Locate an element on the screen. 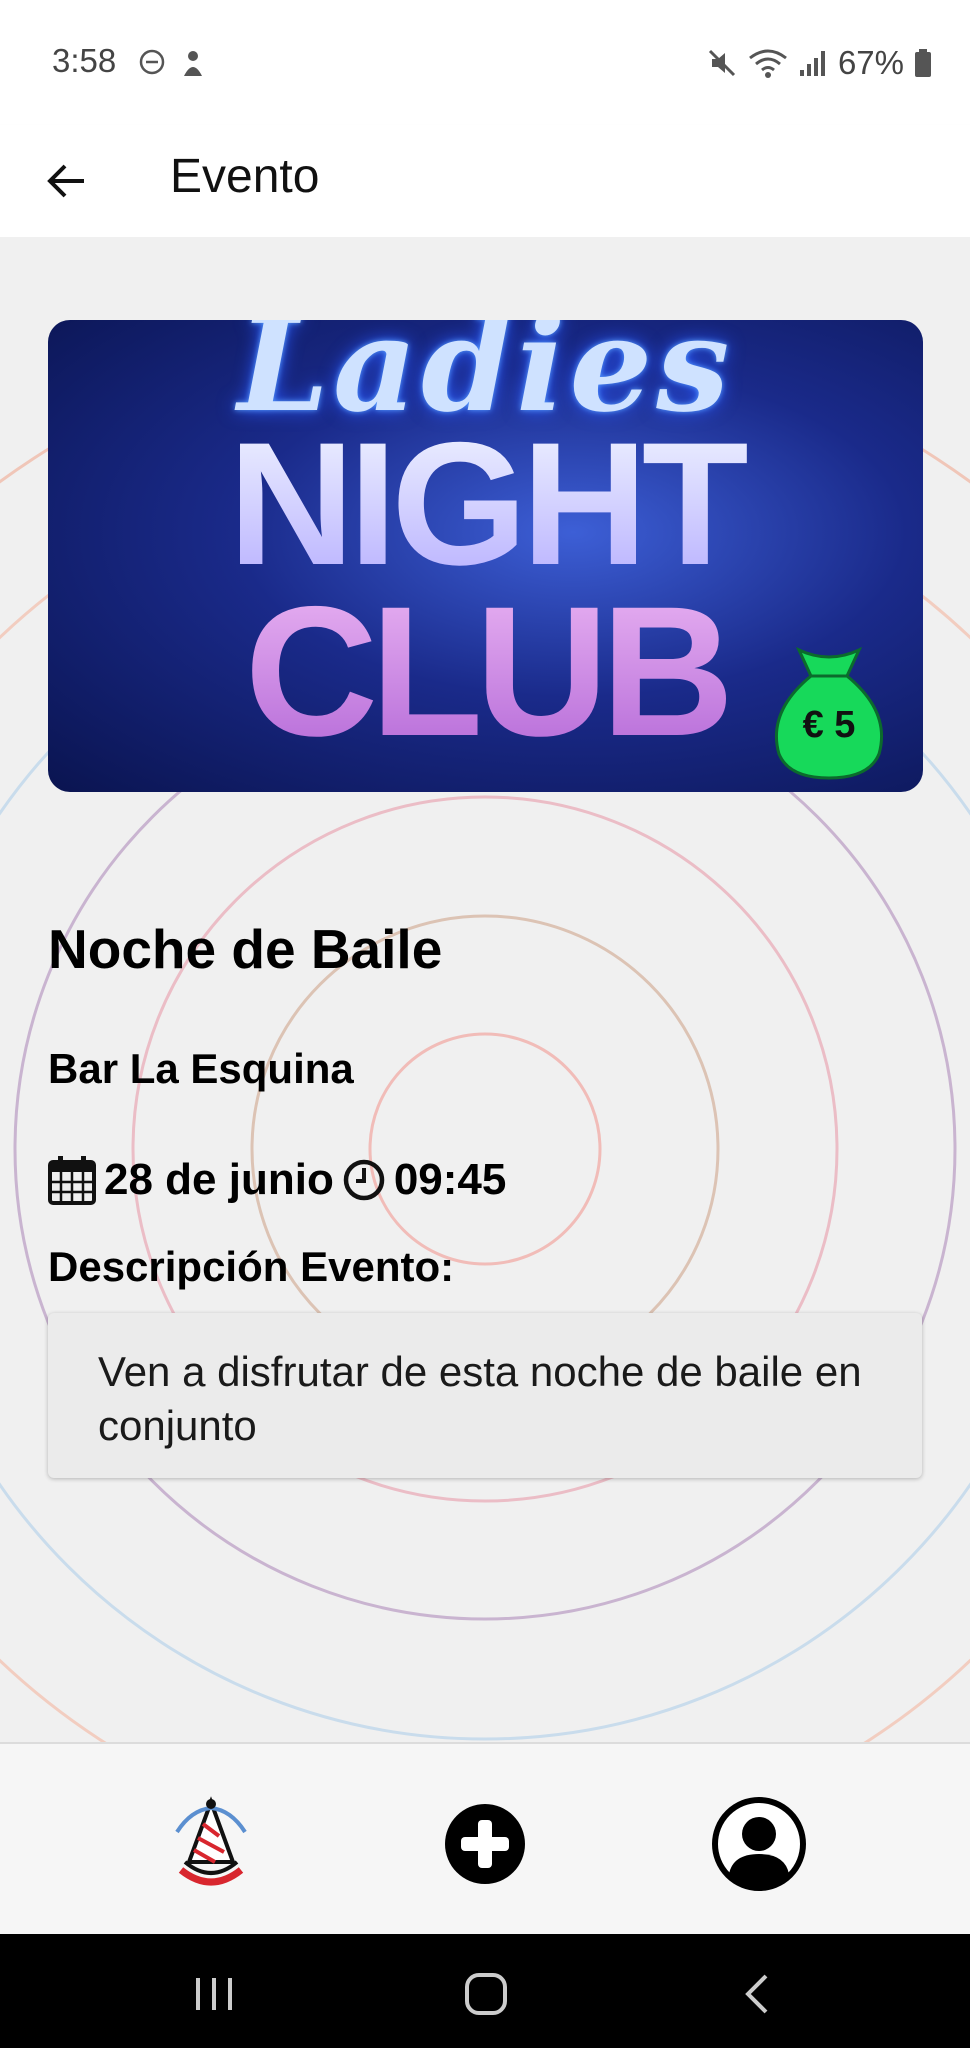 This screenshot has width=970, height=2048. app-notification-icon is located at coordinates (193, 63).